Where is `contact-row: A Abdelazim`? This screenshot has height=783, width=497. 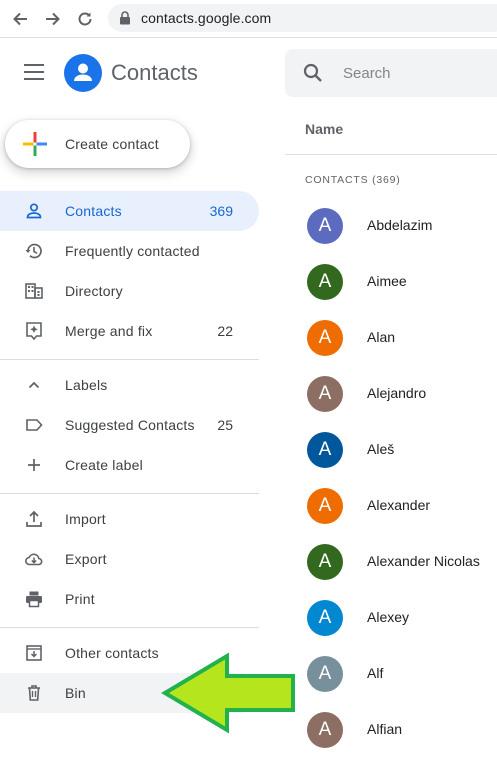
contact-row: A Abdelazim is located at coordinates (391, 226).